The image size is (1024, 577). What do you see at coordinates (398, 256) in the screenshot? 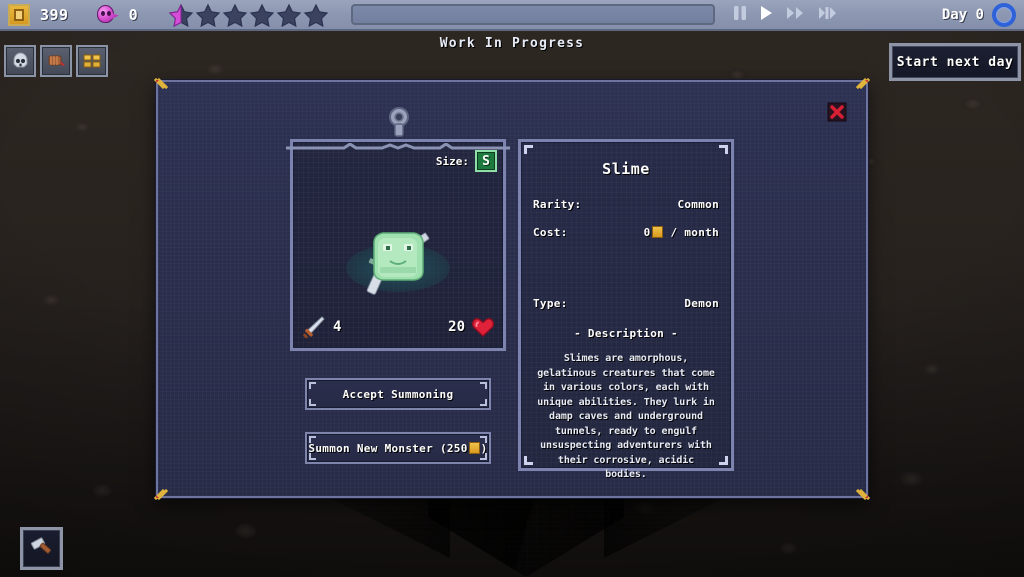
I see `slime-body` at bounding box center [398, 256].